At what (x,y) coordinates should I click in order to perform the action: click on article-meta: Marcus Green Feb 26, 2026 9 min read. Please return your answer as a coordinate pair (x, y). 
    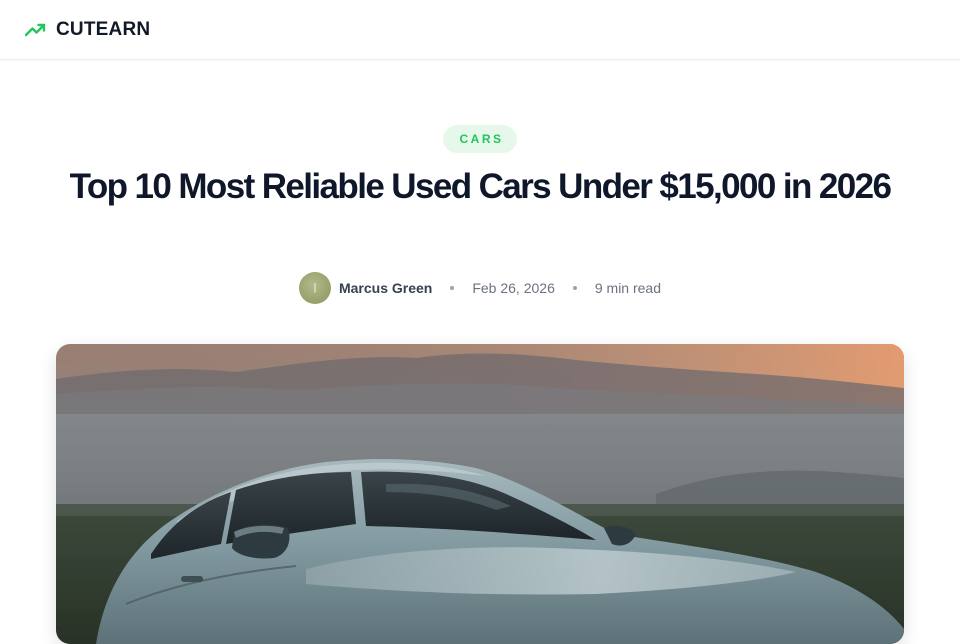
    Looking at the image, I should click on (480, 288).